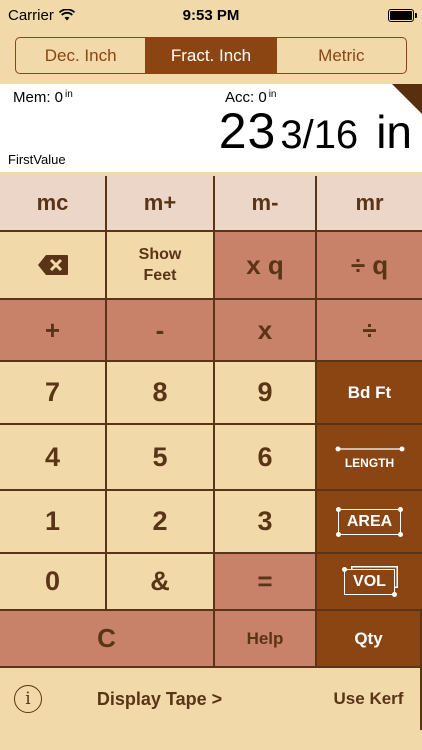 The height and width of the screenshot is (750, 422). I want to click on equals-button: =, so click(266, 582).